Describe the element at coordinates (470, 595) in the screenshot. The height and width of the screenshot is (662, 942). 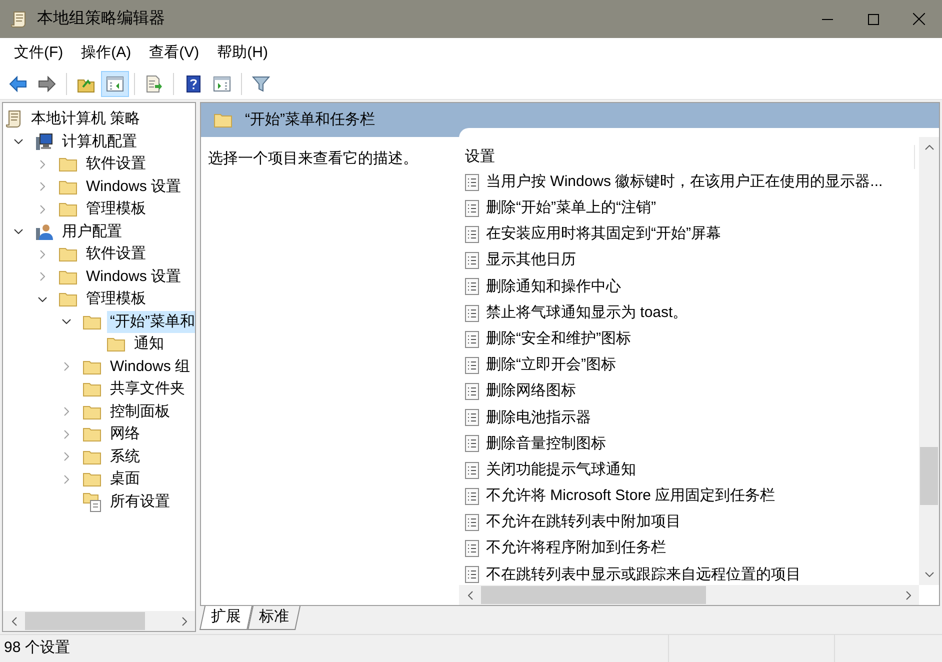
I see `chevron-left-icon` at that location.